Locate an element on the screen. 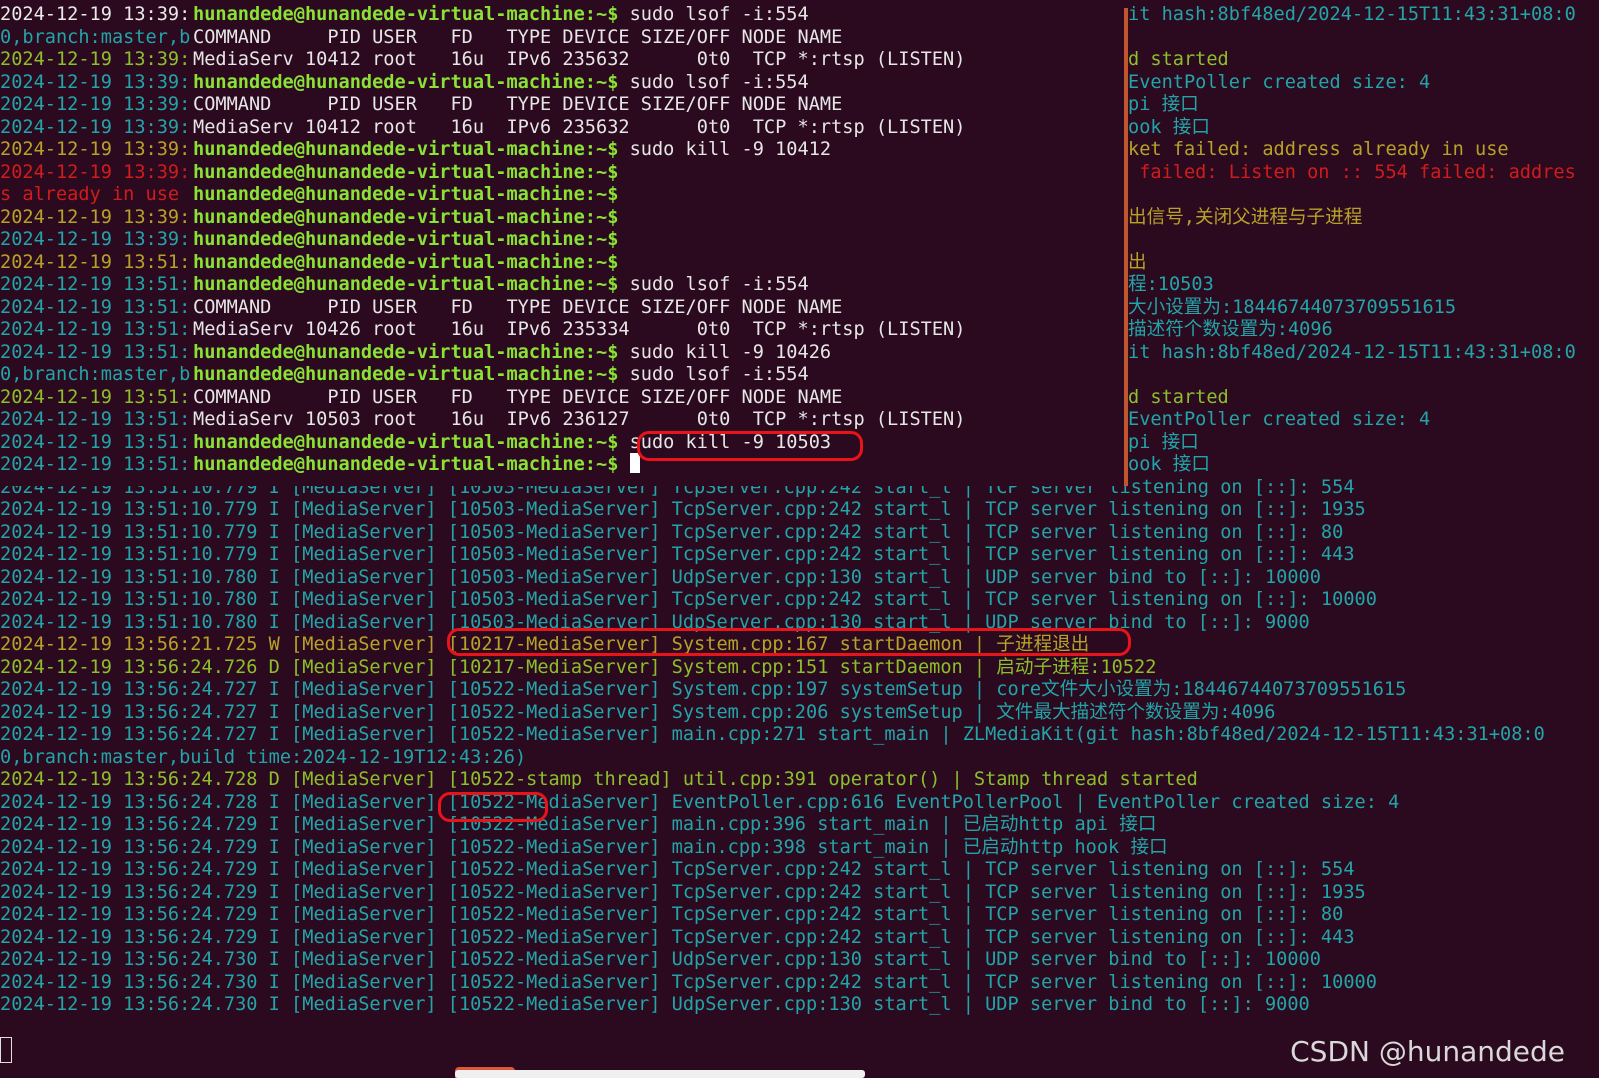  log-fragment: ket failed: address already in use is located at coordinates (1318, 149).